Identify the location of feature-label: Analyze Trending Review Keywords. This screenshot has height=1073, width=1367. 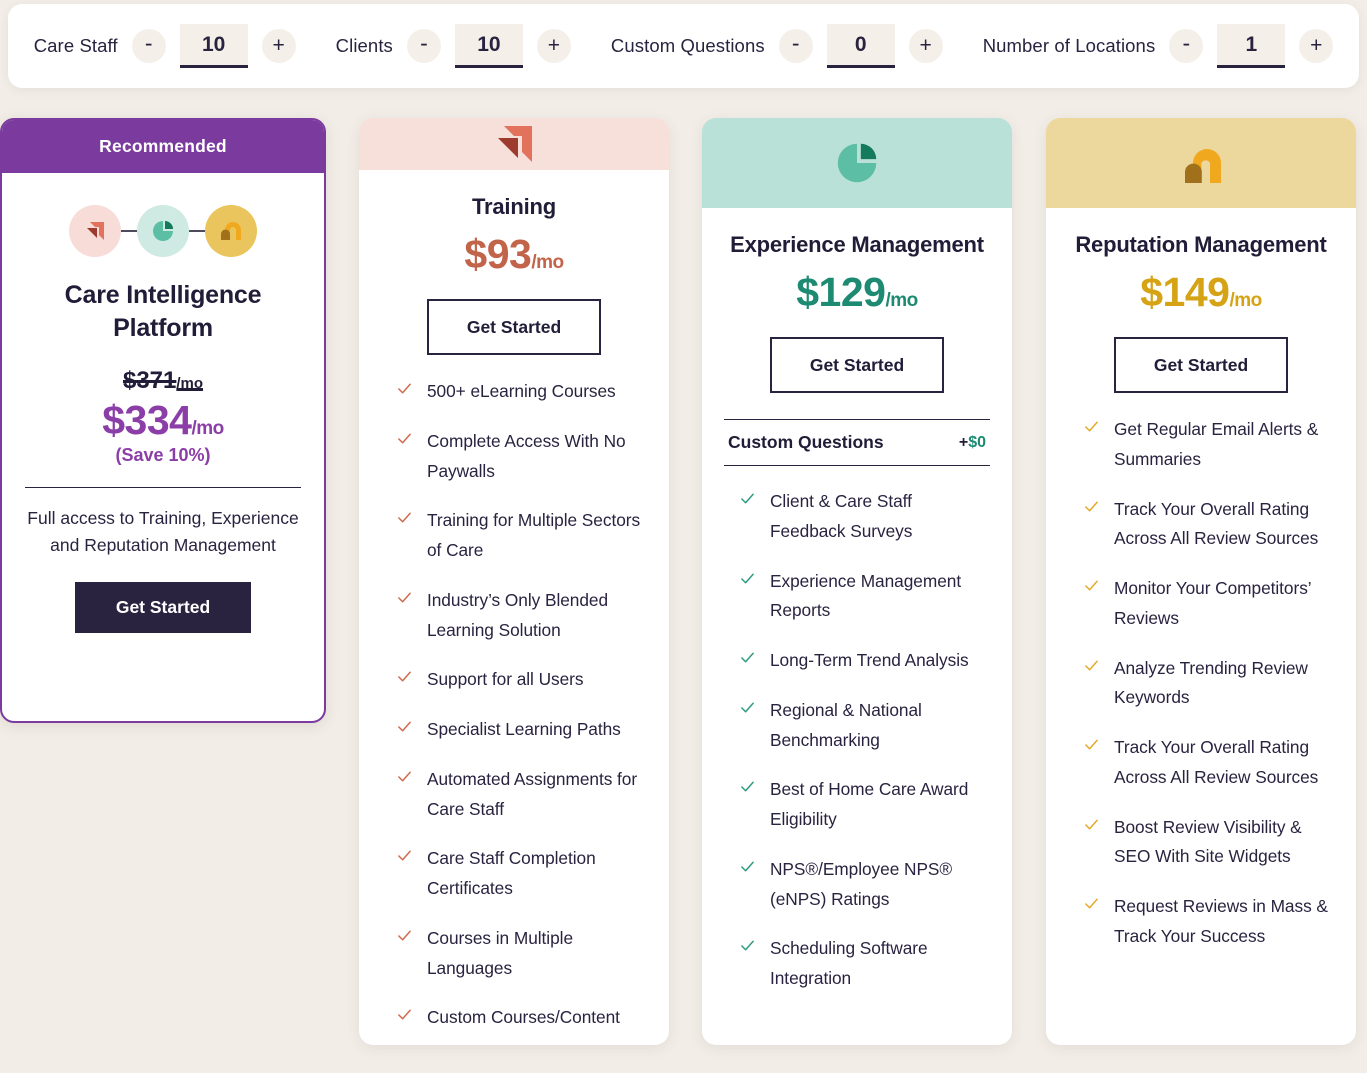
(1211, 682).